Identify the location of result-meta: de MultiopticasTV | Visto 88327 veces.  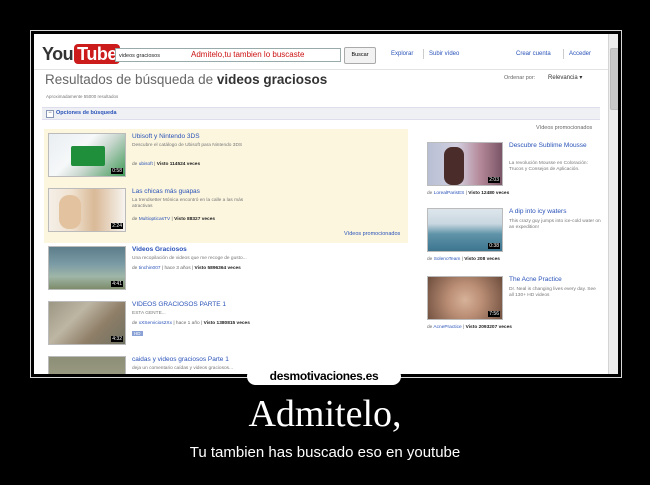
(174, 219).